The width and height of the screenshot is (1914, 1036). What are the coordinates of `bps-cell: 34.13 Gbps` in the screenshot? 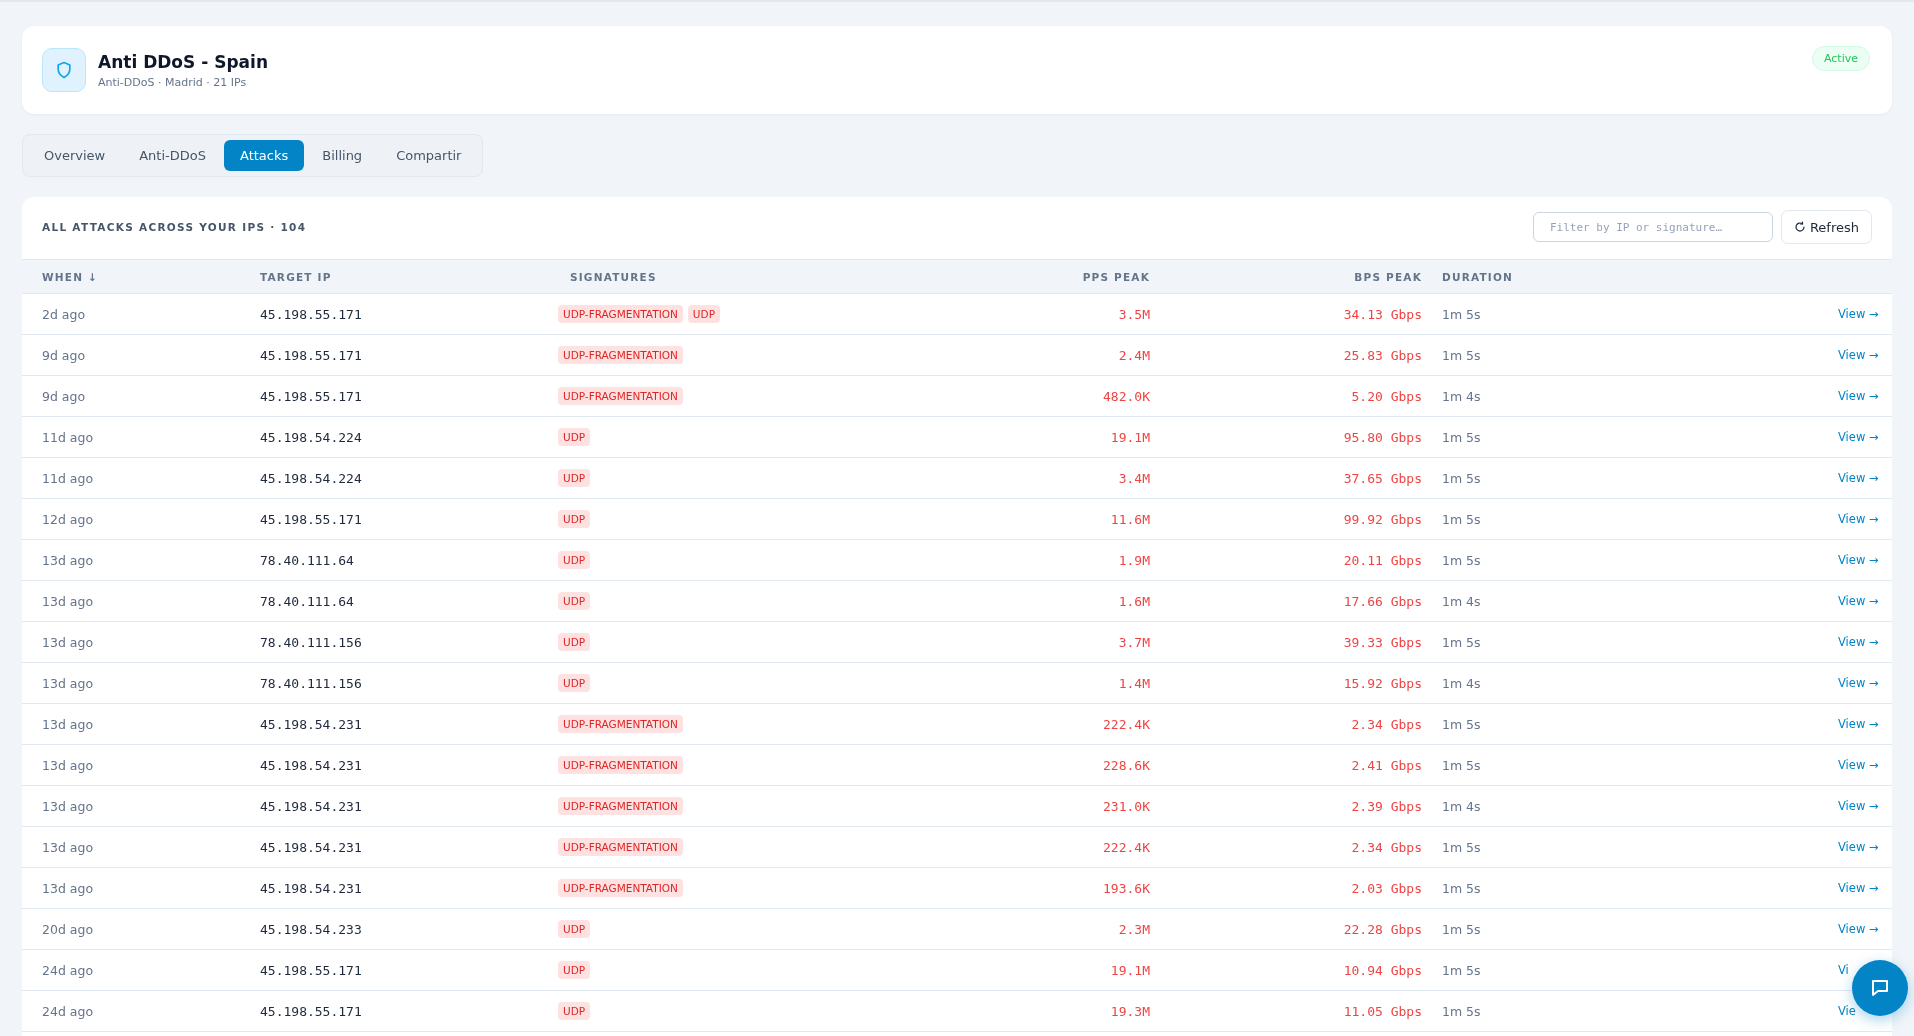 It's located at (1382, 314).